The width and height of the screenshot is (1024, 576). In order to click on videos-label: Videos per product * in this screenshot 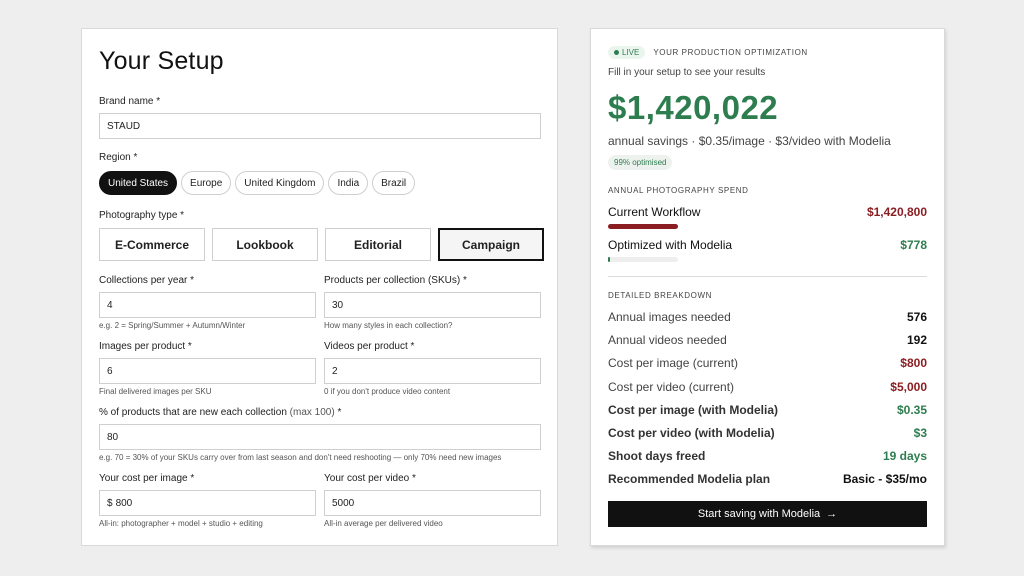, I will do `click(369, 346)`.